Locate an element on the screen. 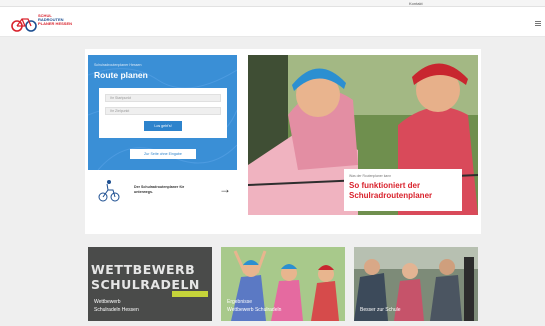 This screenshot has width=545, height=326. route-form: Ihr Startpunkt Ihr Zielpunkt Los geht's! is located at coordinates (163, 113).